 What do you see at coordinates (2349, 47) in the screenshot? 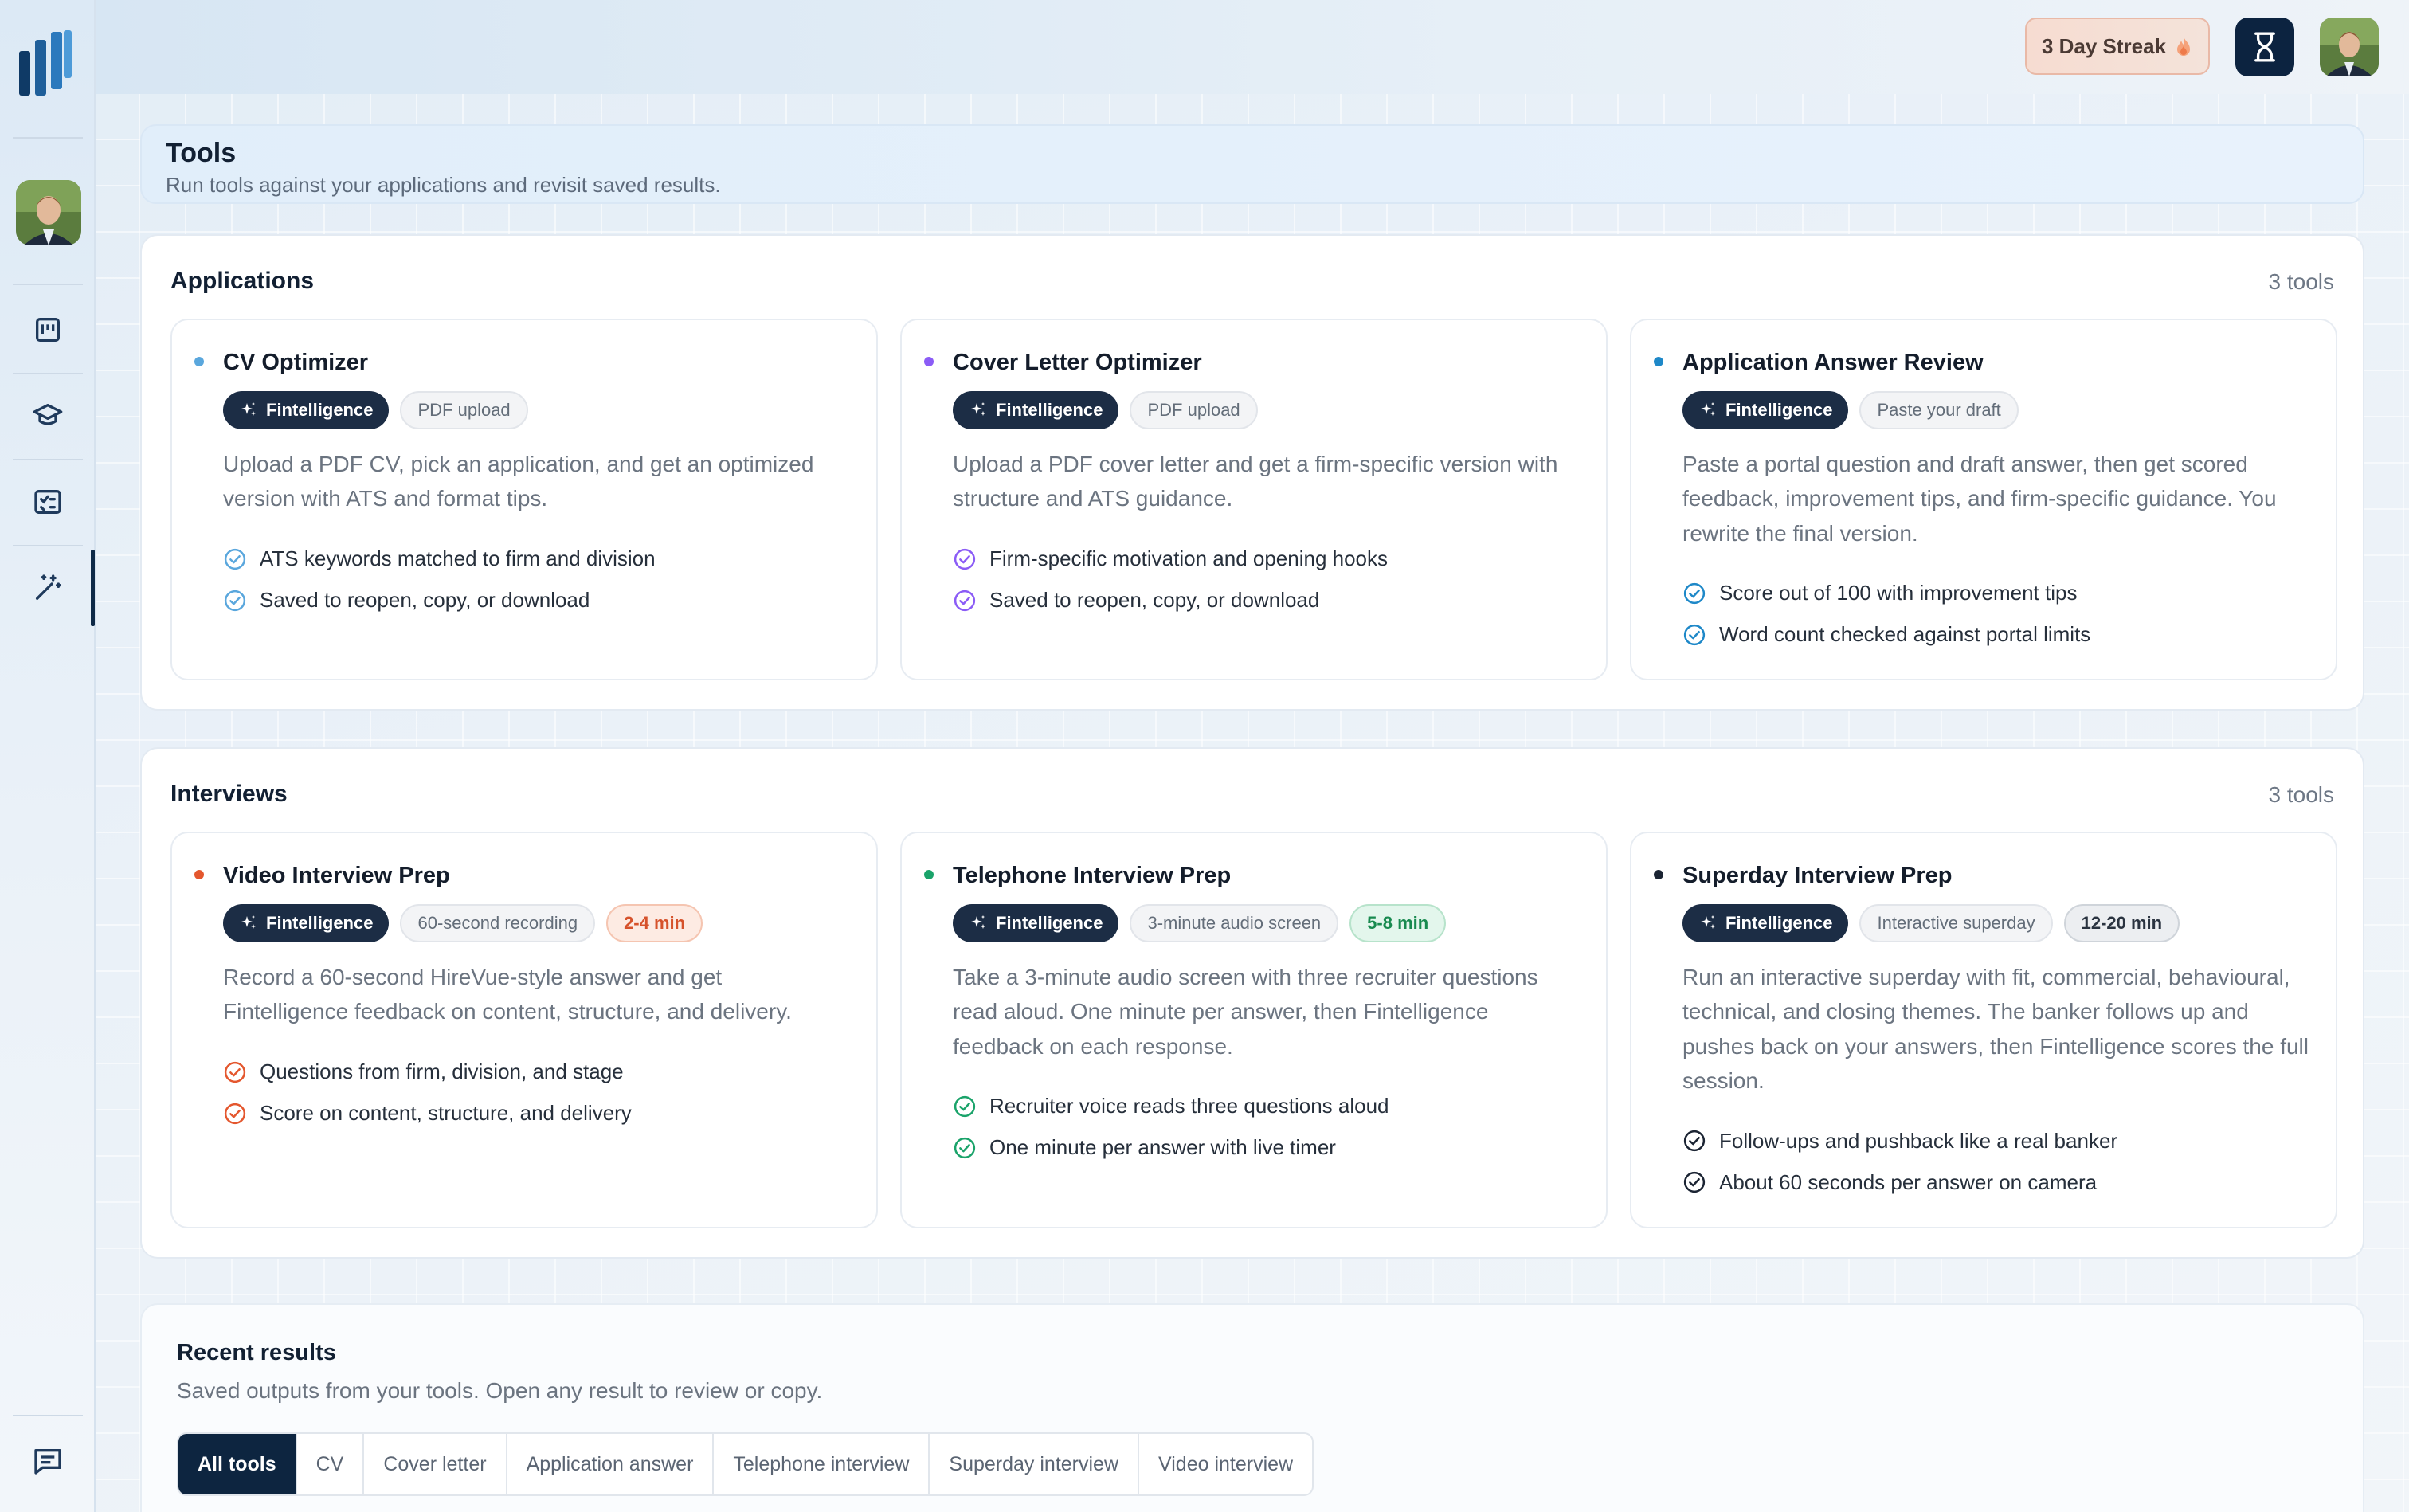
I see `user-avatar` at bounding box center [2349, 47].